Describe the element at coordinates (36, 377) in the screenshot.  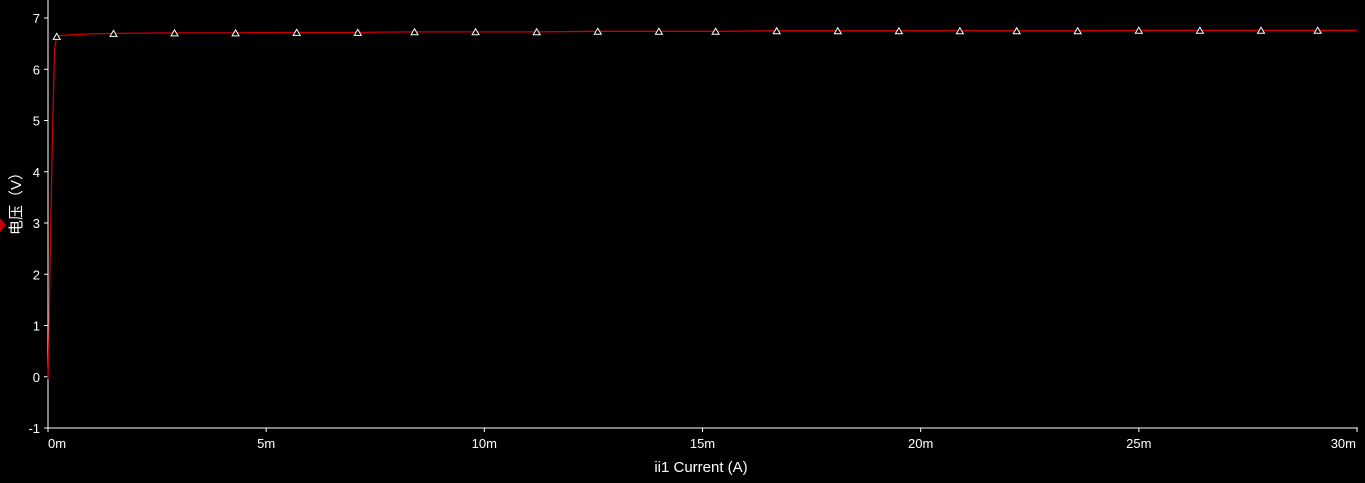
I see `y-tick-label: 0` at that location.